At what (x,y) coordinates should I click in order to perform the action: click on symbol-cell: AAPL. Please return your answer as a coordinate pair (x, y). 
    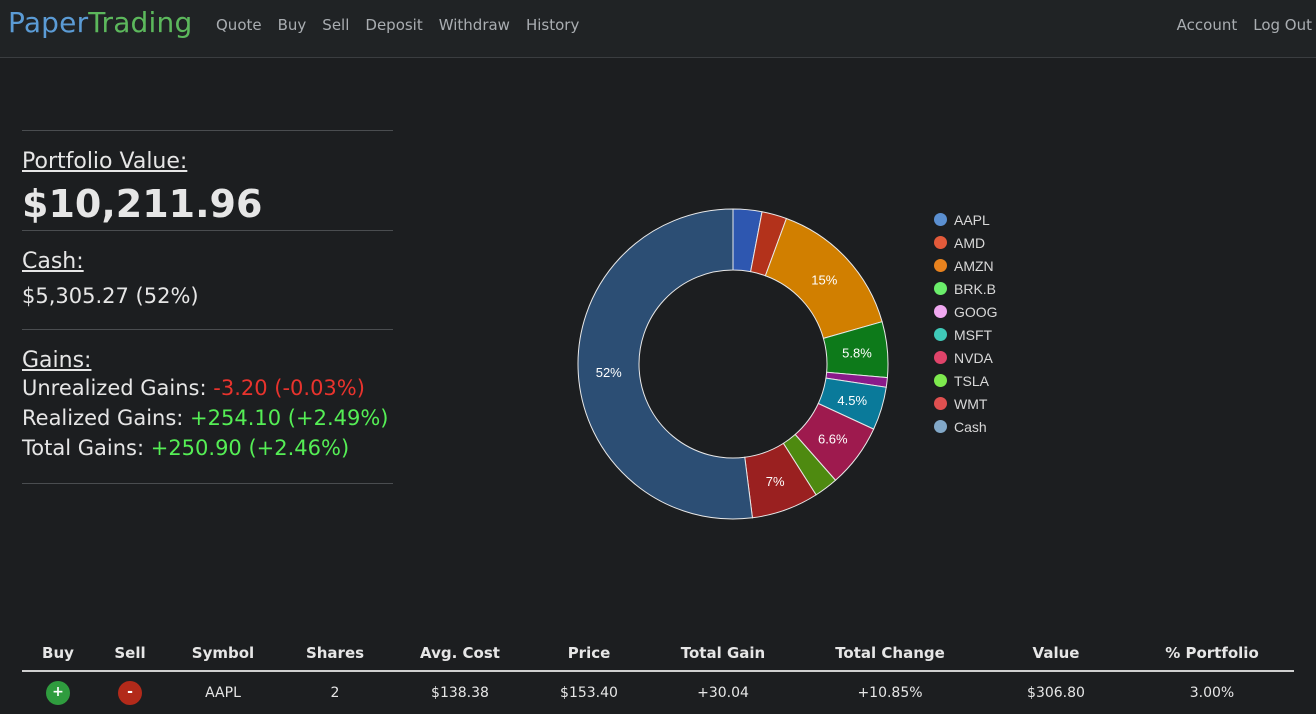
    Looking at the image, I should click on (223, 693).